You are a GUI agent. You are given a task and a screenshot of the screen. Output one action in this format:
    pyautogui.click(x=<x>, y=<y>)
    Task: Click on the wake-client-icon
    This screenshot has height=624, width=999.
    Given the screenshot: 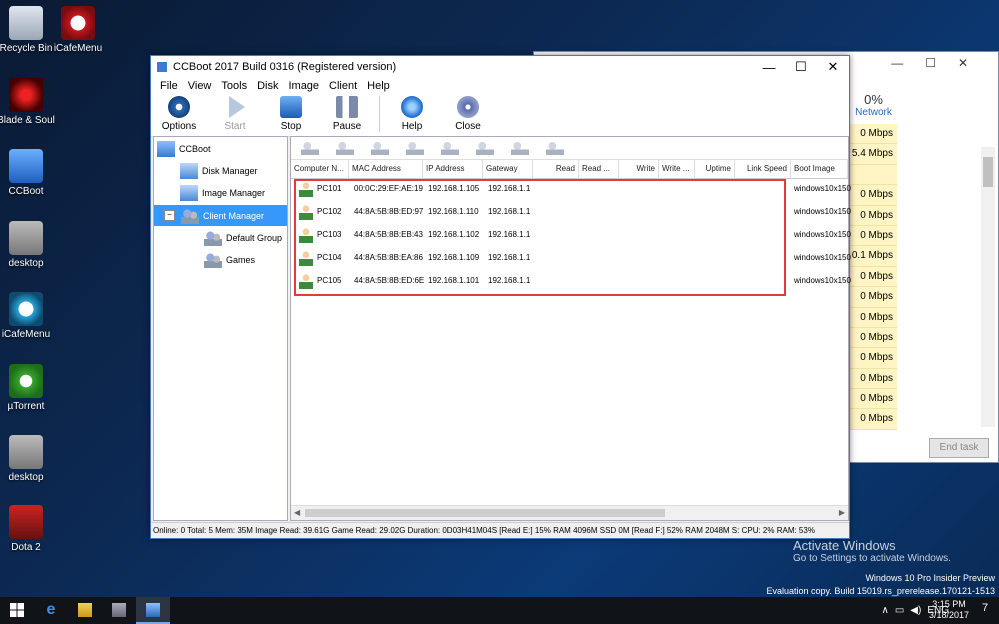 What is the action you would take?
    pyautogui.click(x=520, y=148)
    